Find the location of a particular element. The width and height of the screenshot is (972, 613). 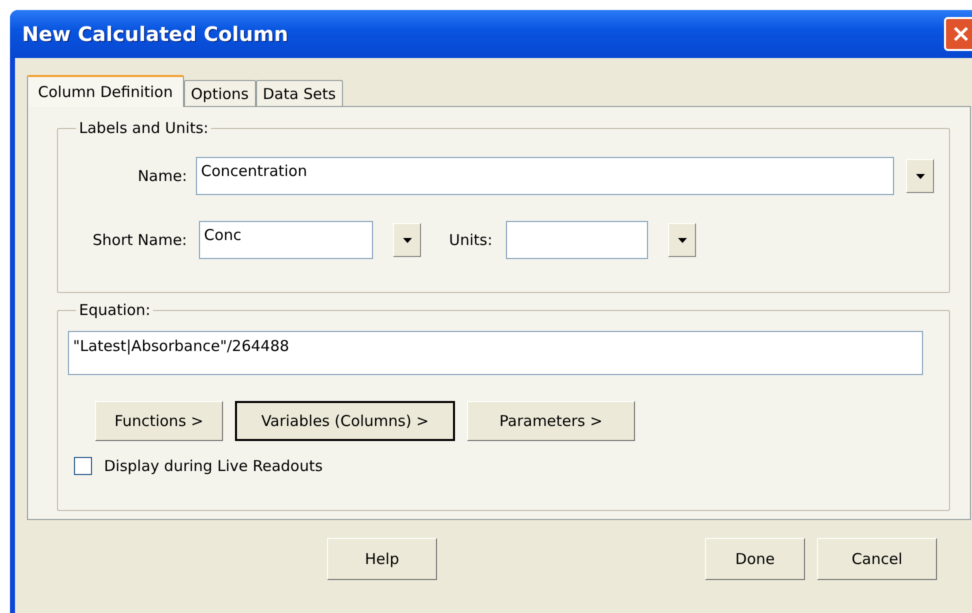

button: Parameters > is located at coordinates (551, 421).